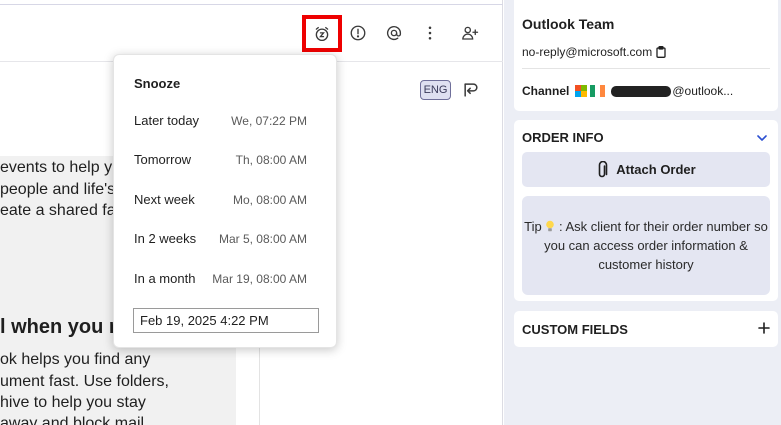  I want to click on email-body-line: hive to help you stay, so click(73, 402).